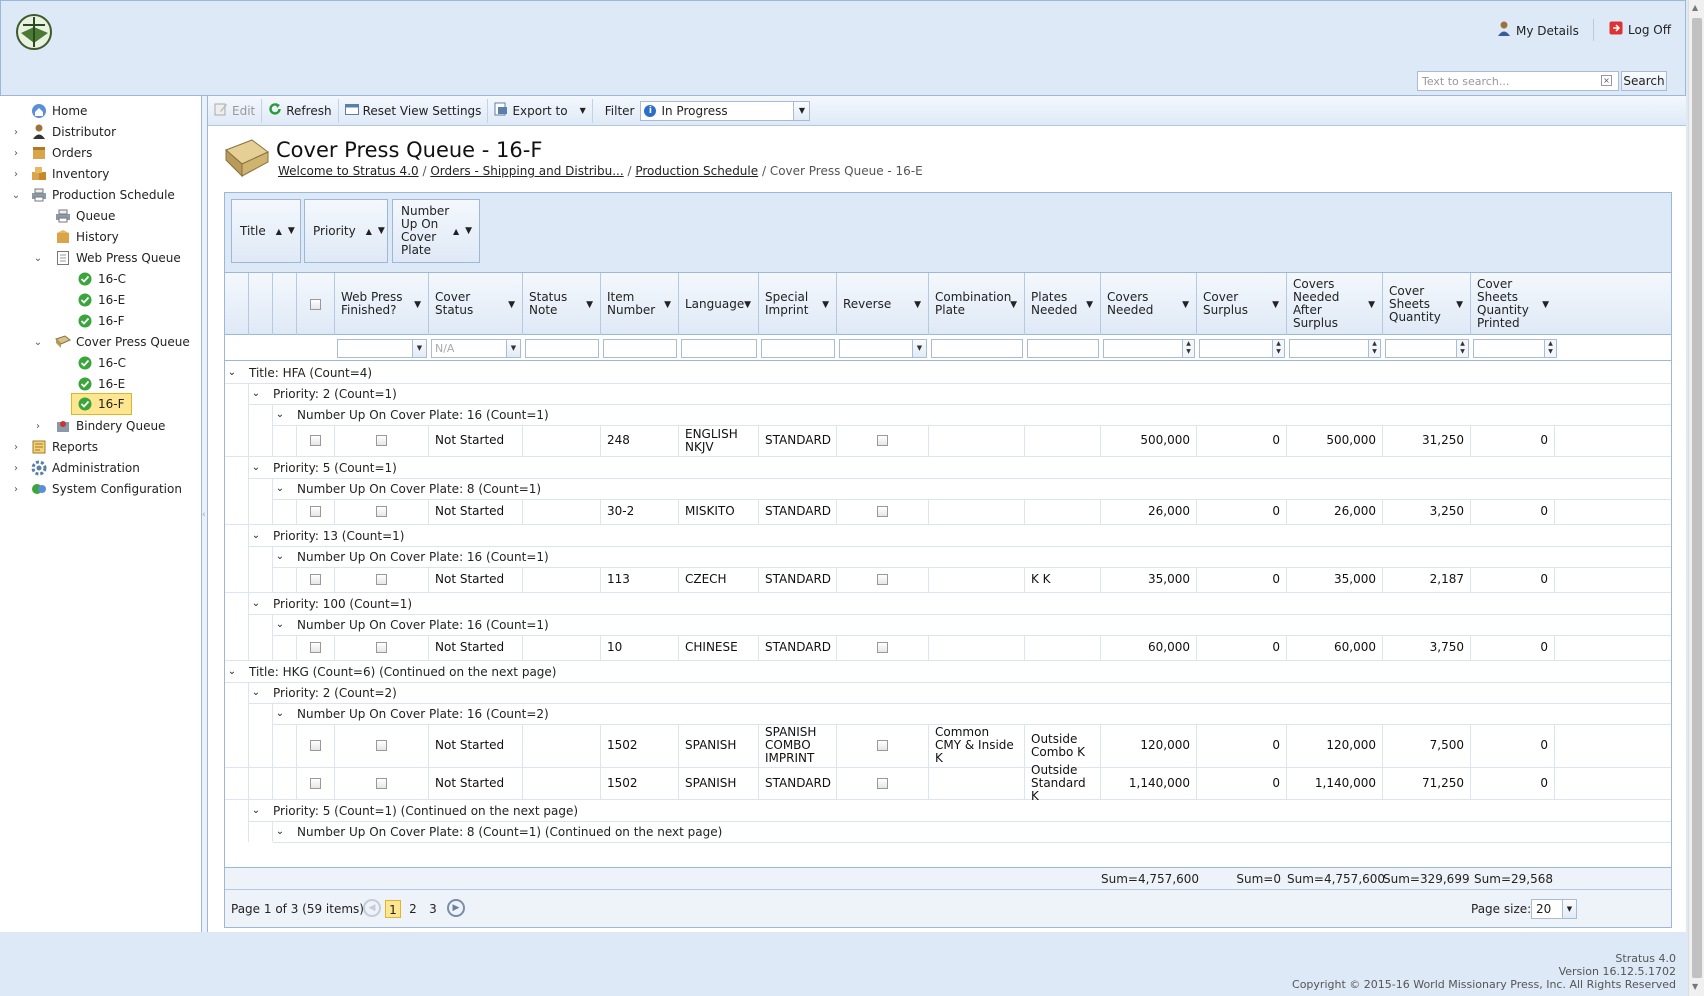 This screenshot has height=996, width=1704. What do you see at coordinates (959, 714) in the screenshot?
I see `group-row-number-up: ⌄ Number Up On Cover Plate: 16 (Count=2)` at bounding box center [959, 714].